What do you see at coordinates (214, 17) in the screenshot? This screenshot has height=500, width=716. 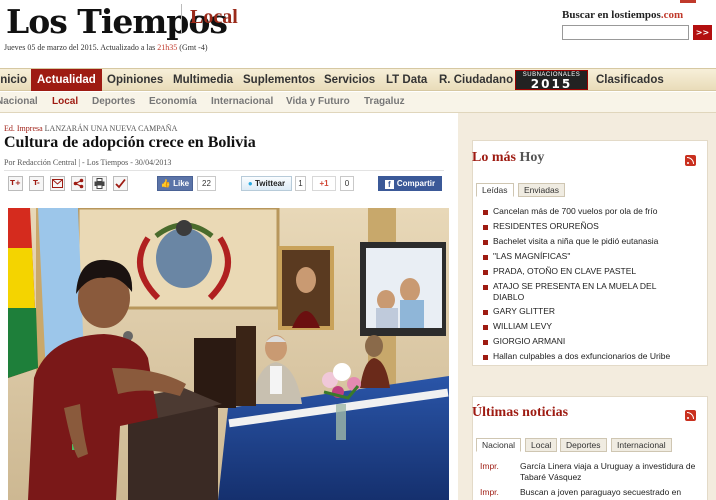 I see `section-title: Local` at bounding box center [214, 17].